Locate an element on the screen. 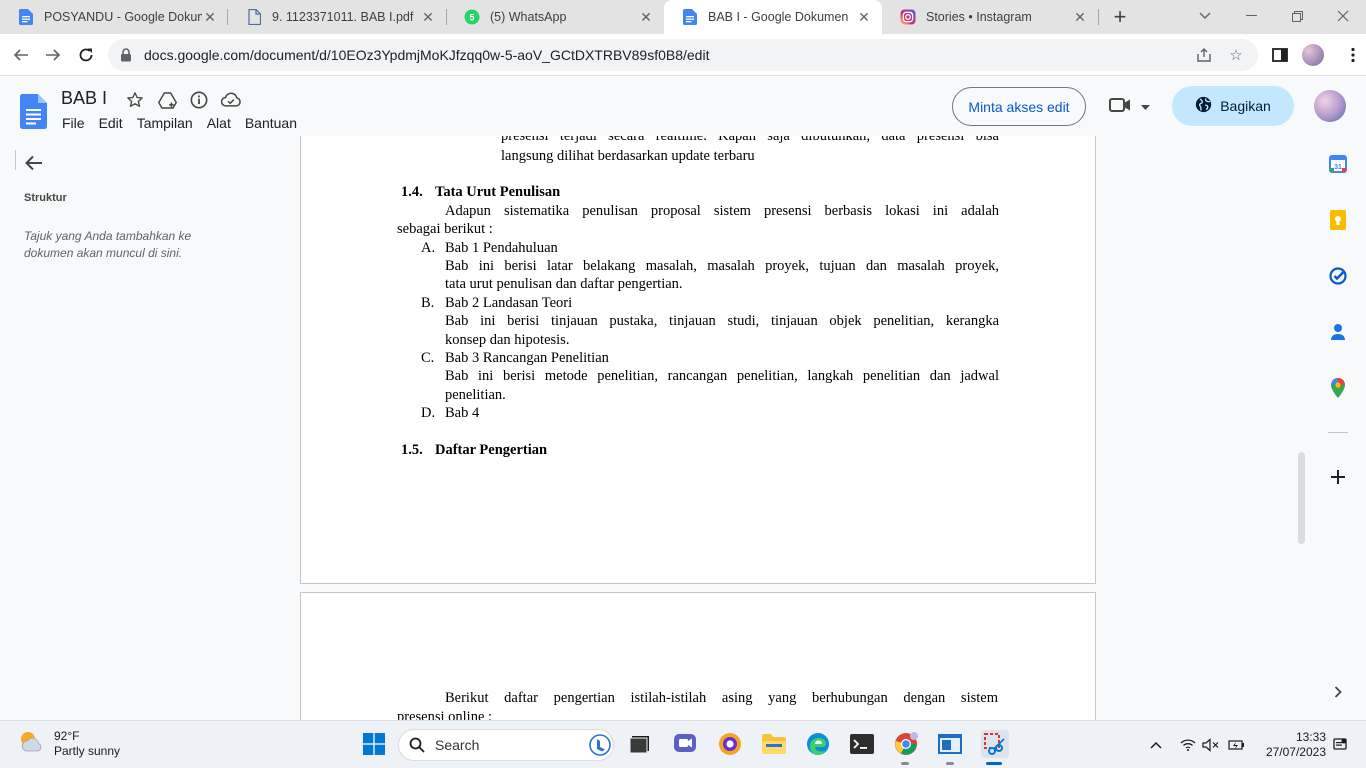 The image size is (1366, 768). paragraph-line: presensi online : is located at coordinates (445, 714).